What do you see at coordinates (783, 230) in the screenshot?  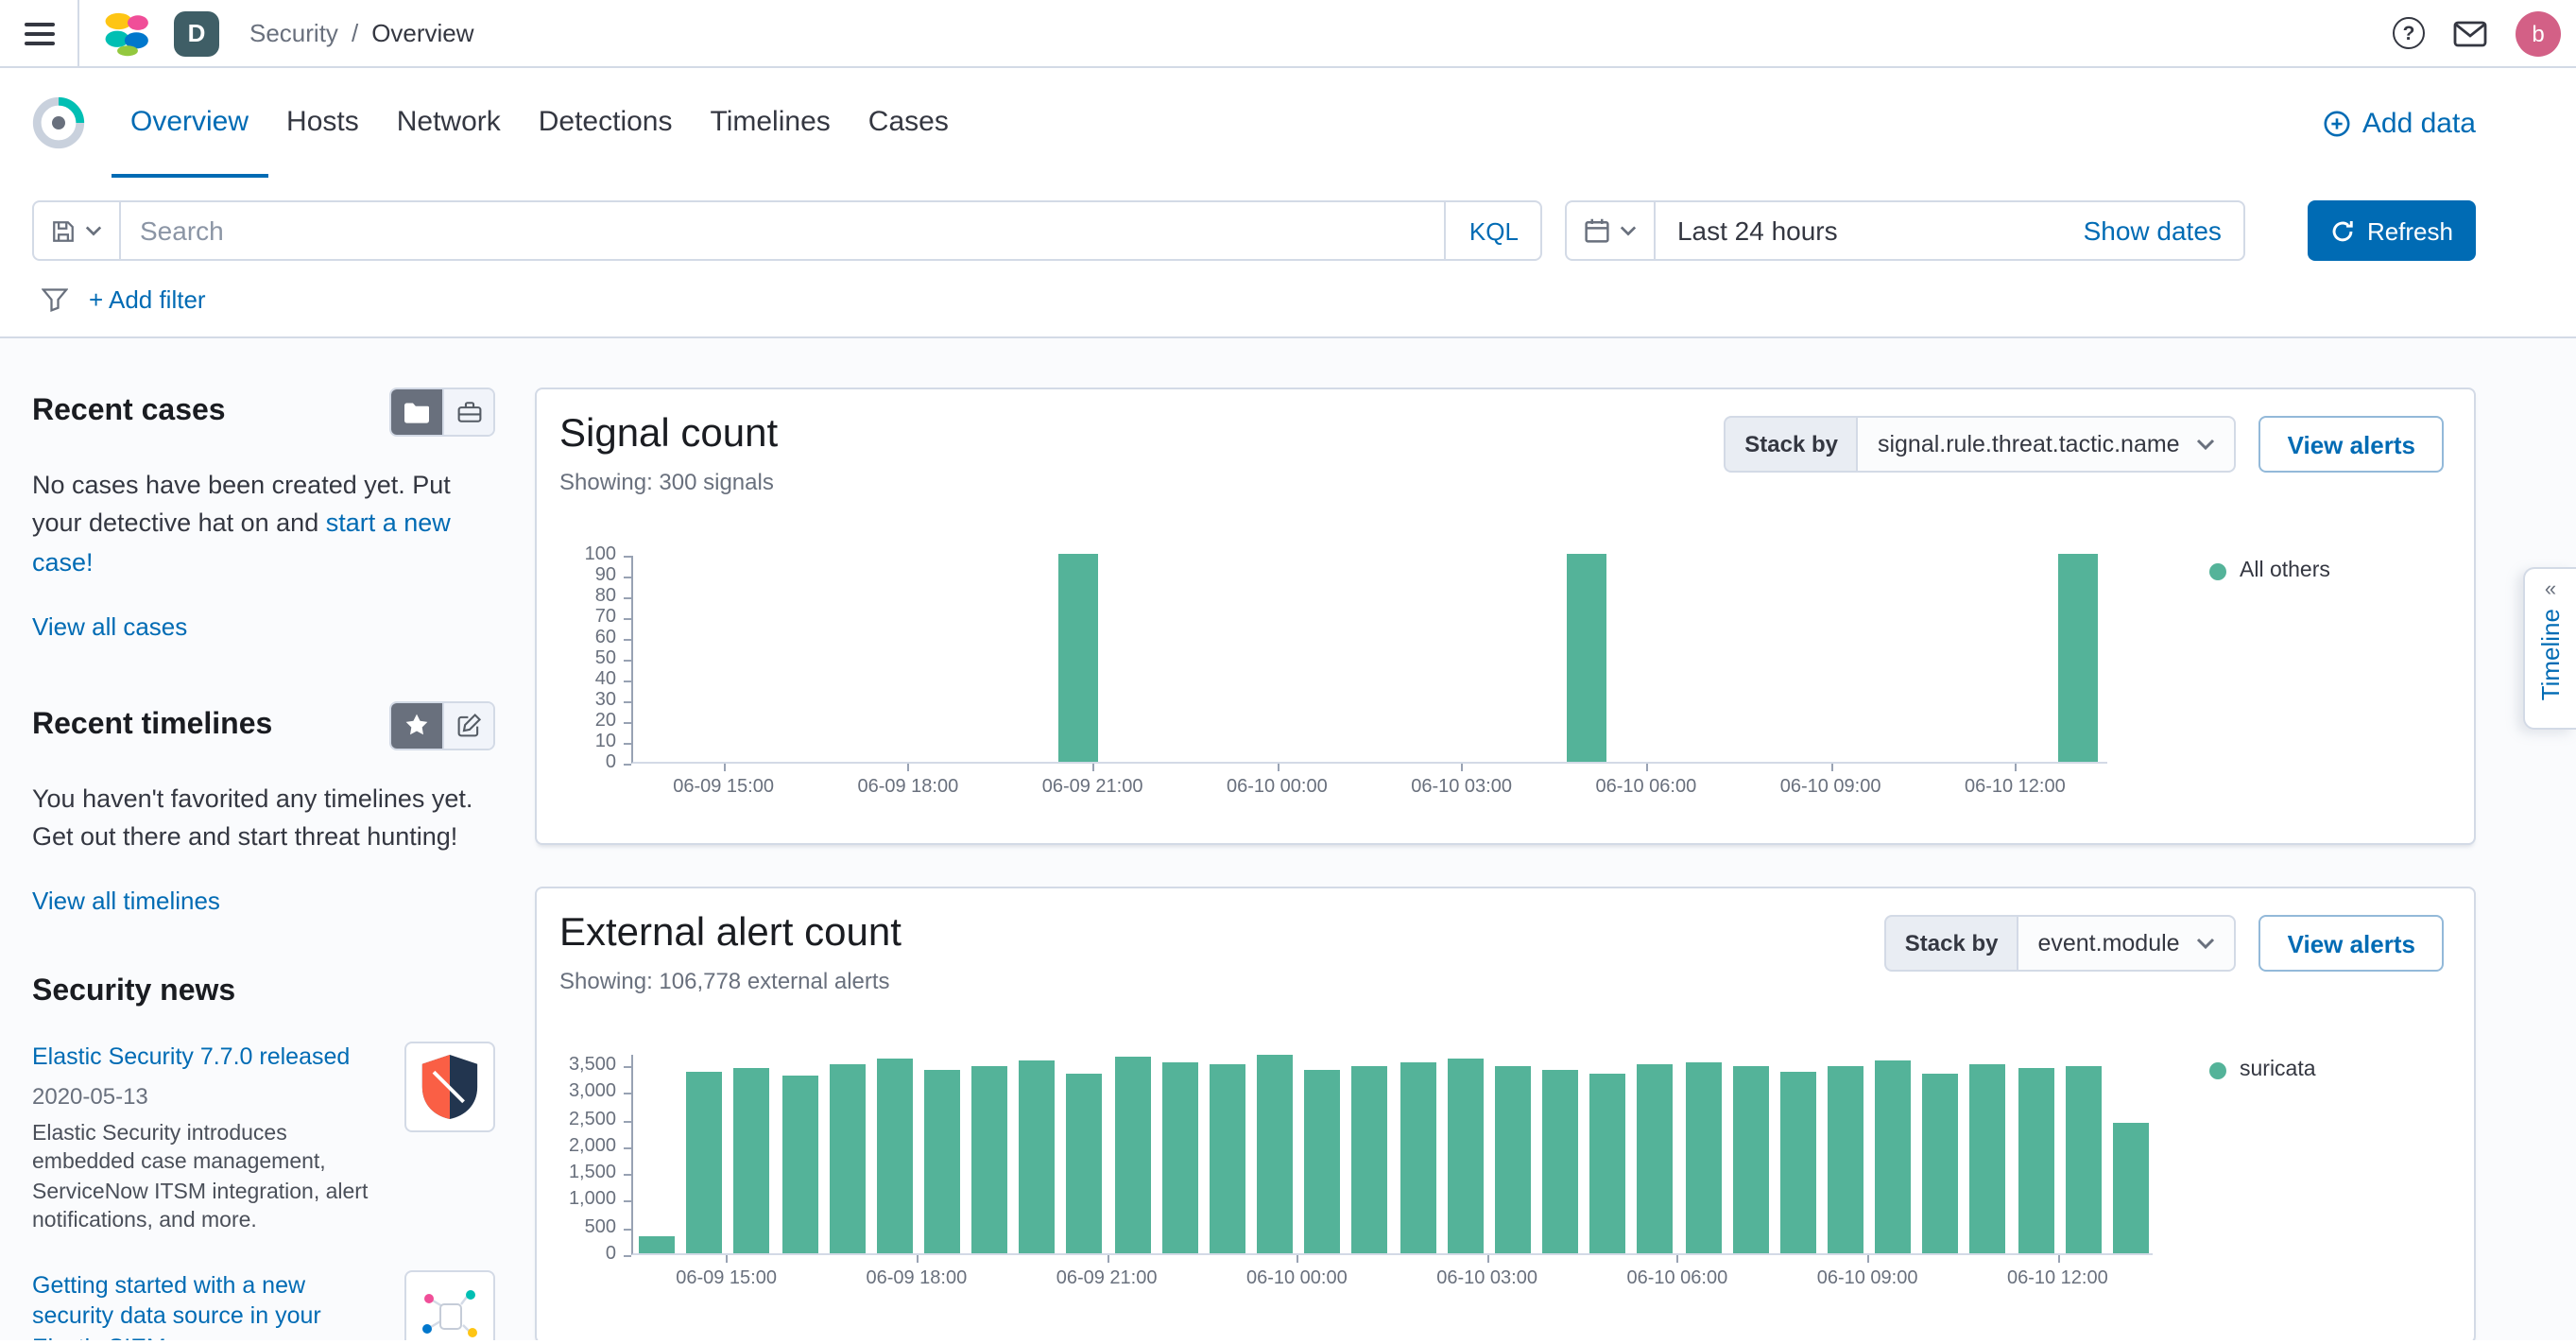 I see `search-input` at bounding box center [783, 230].